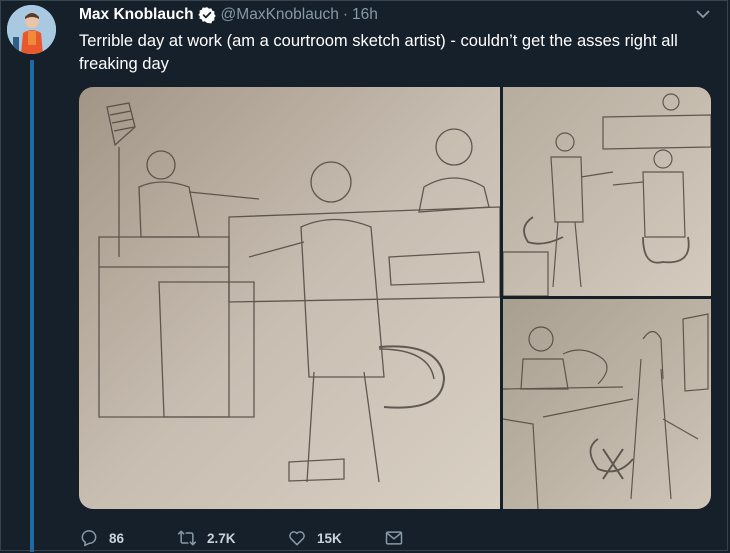  What do you see at coordinates (297, 538) in the screenshot?
I see `like-icon` at bounding box center [297, 538].